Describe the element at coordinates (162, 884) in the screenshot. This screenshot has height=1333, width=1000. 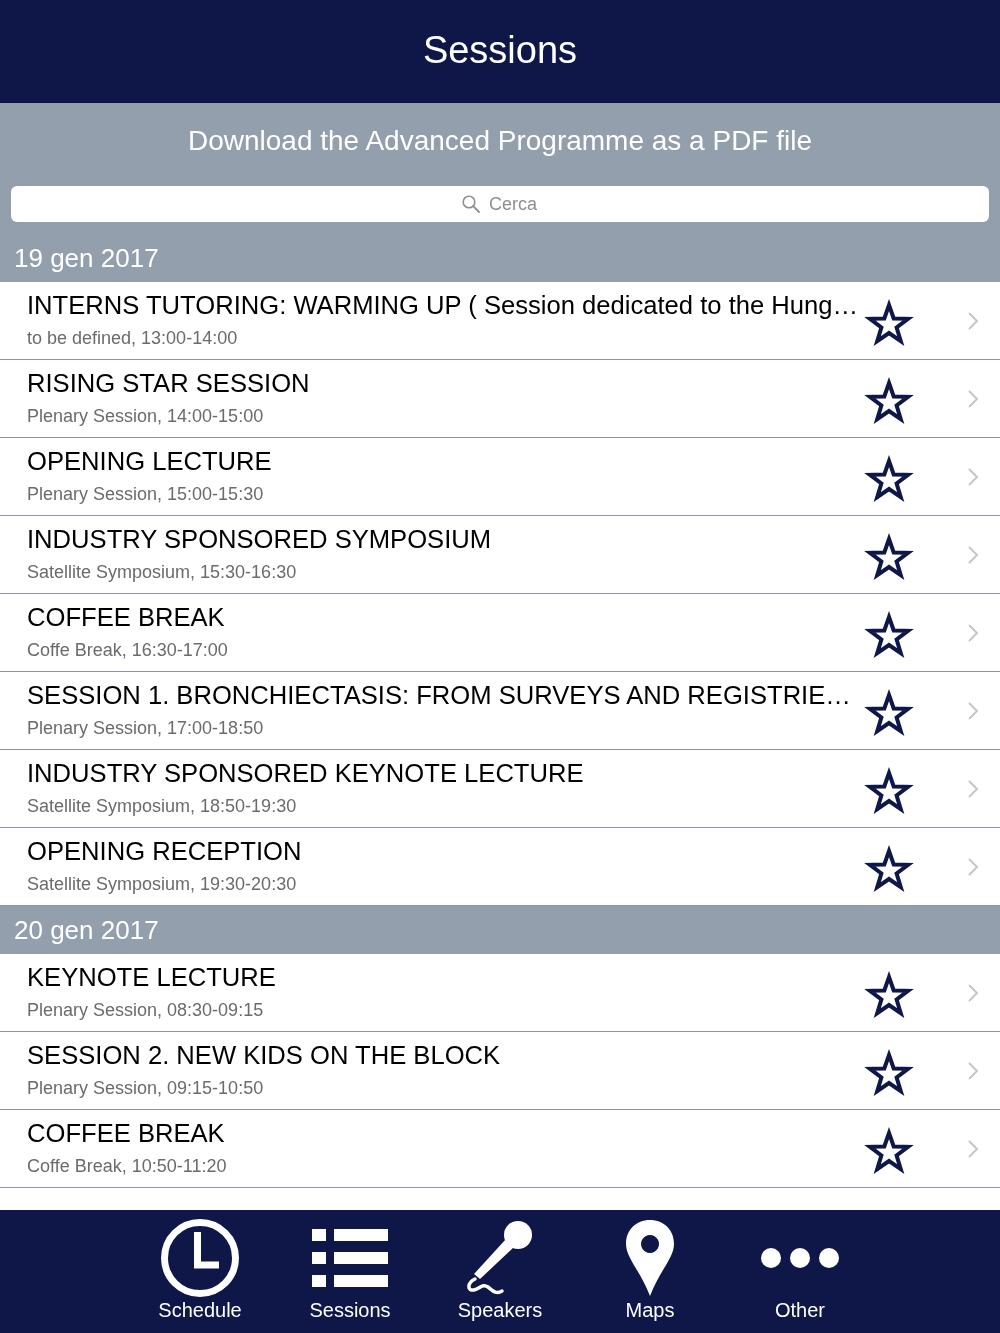
I see `session-details: Satellite Symposium, 19:30-20:30` at that location.